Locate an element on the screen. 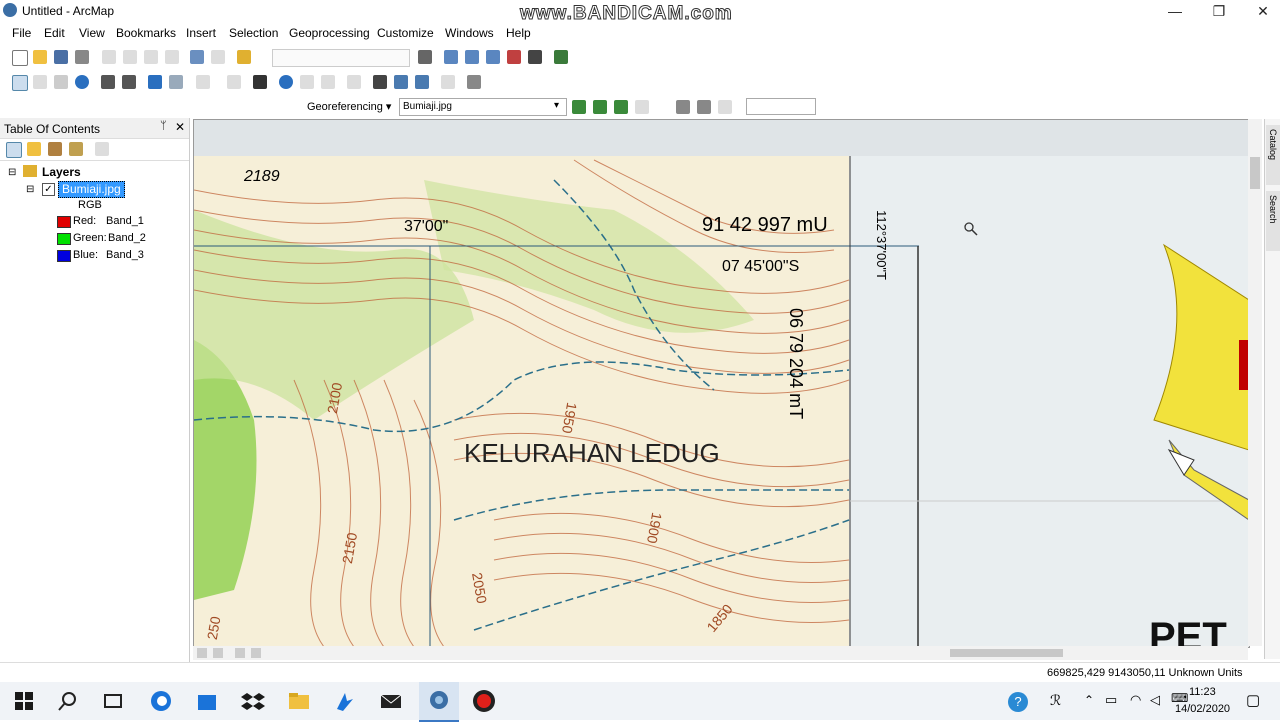 The image size is (1280, 722). print-icon is located at coordinates (82, 57).